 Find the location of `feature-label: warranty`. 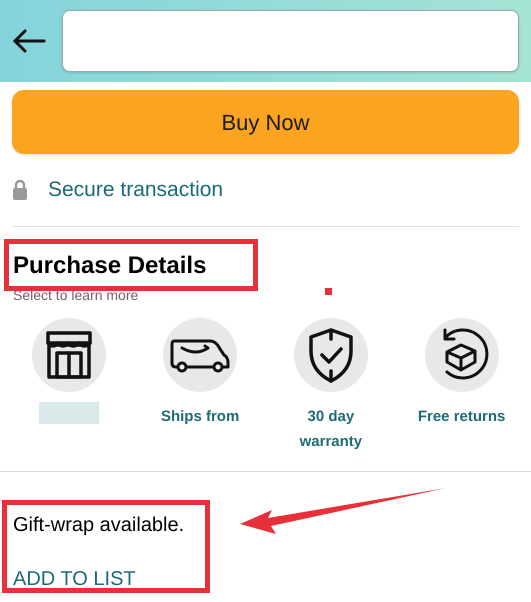

feature-label: warranty is located at coordinates (331, 441).